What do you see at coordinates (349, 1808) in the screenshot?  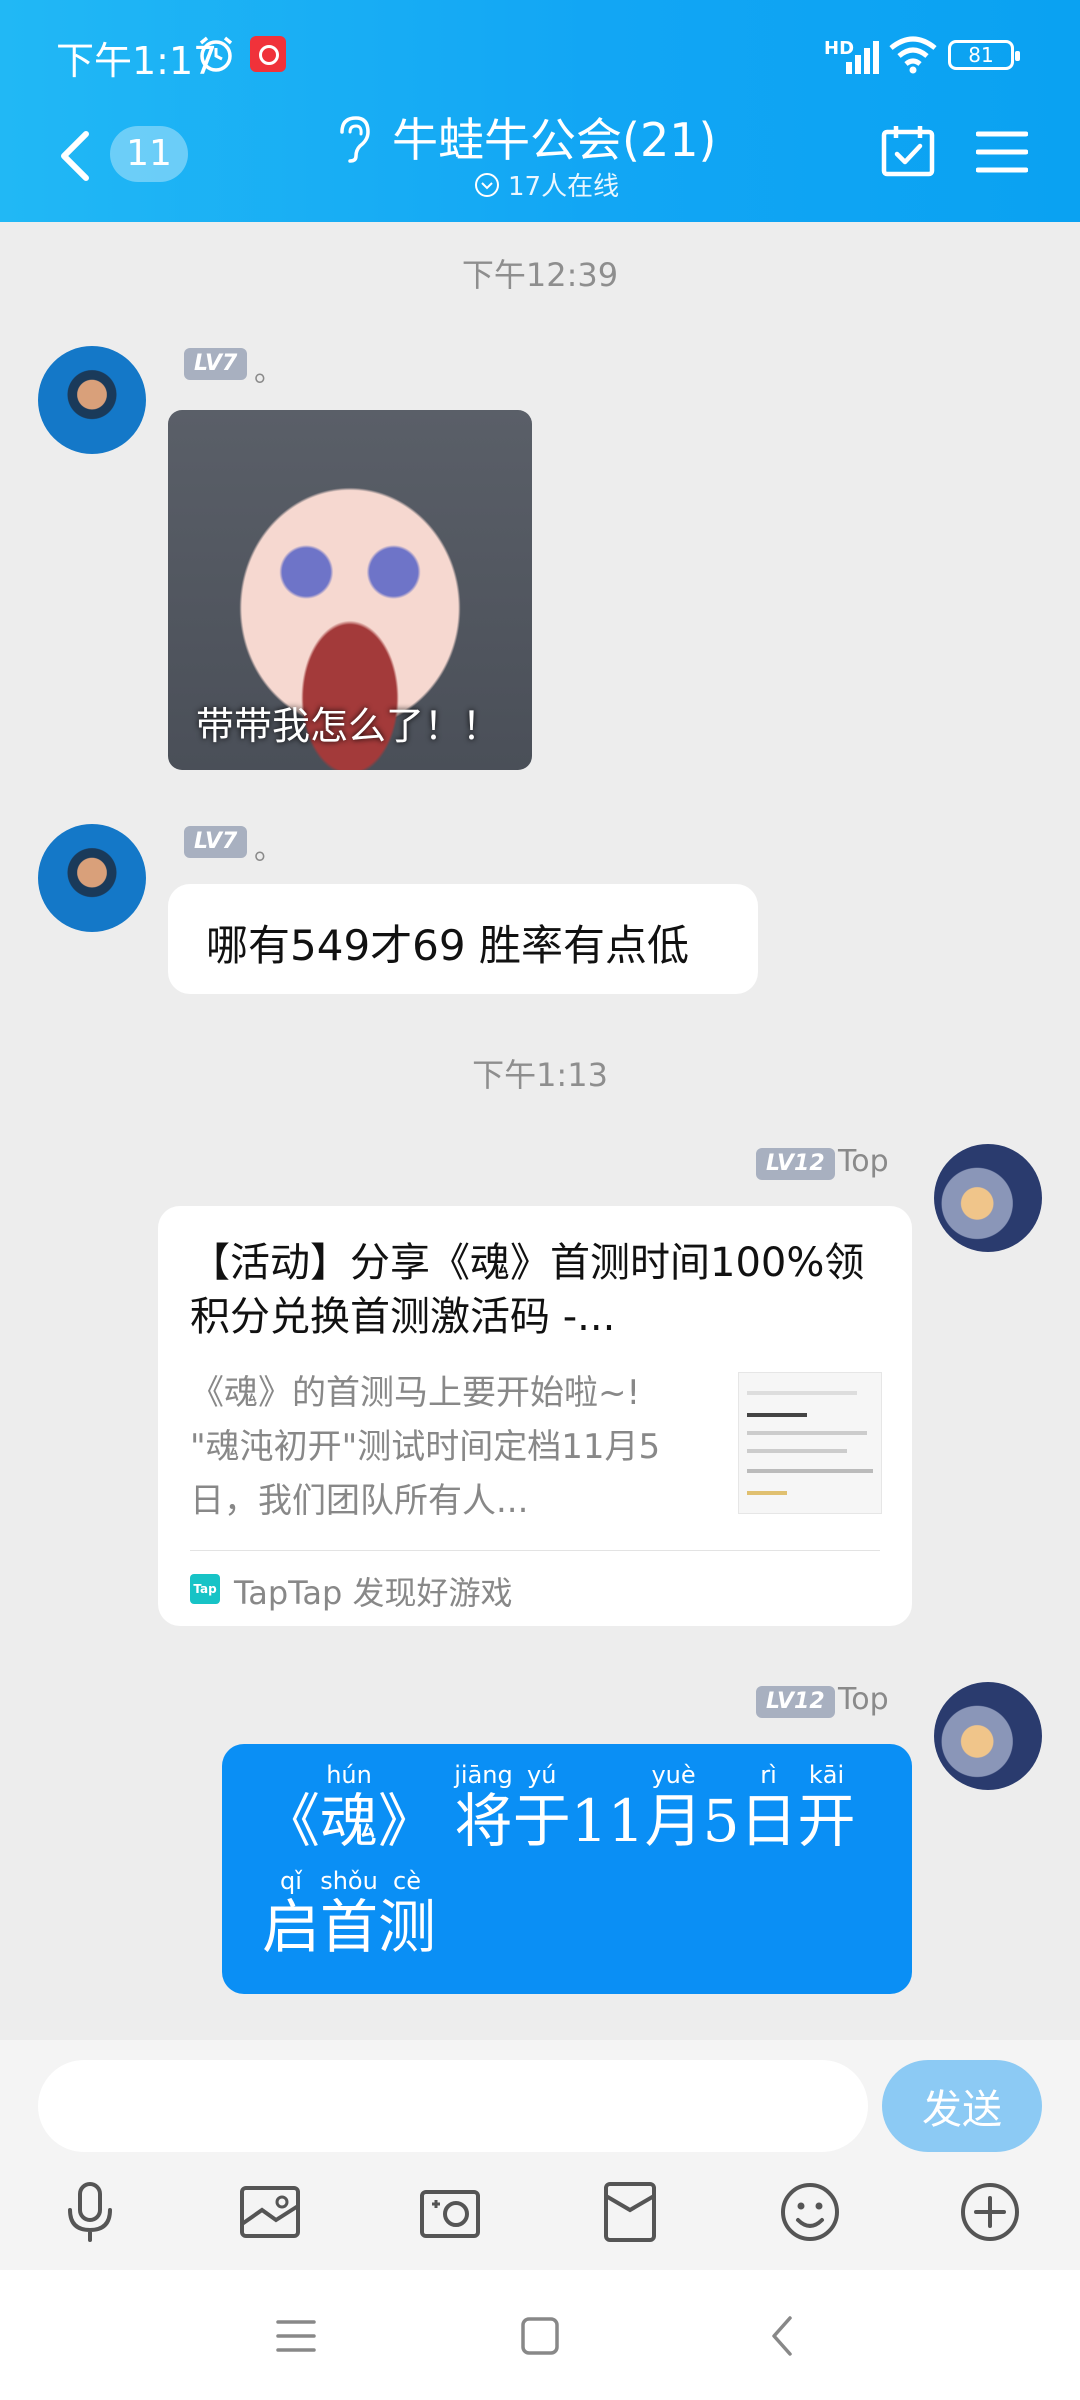 I see `ruby-char: 魂hún` at bounding box center [349, 1808].